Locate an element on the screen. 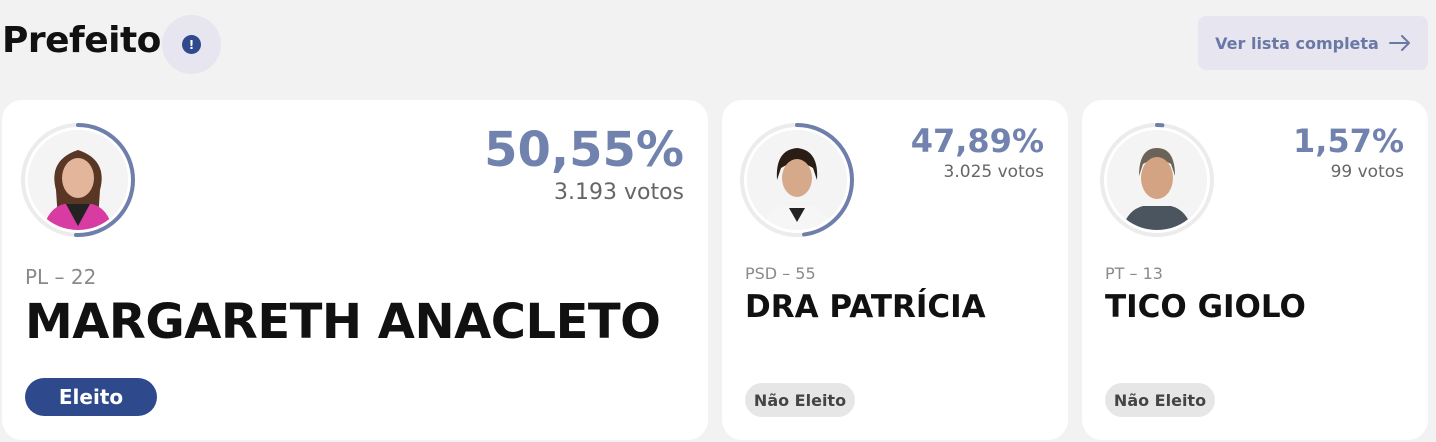 Image resolution: width=1436 pixels, height=442 pixels. candidate-name: DRA PATRÍCIA is located at coordinates (865, 307).